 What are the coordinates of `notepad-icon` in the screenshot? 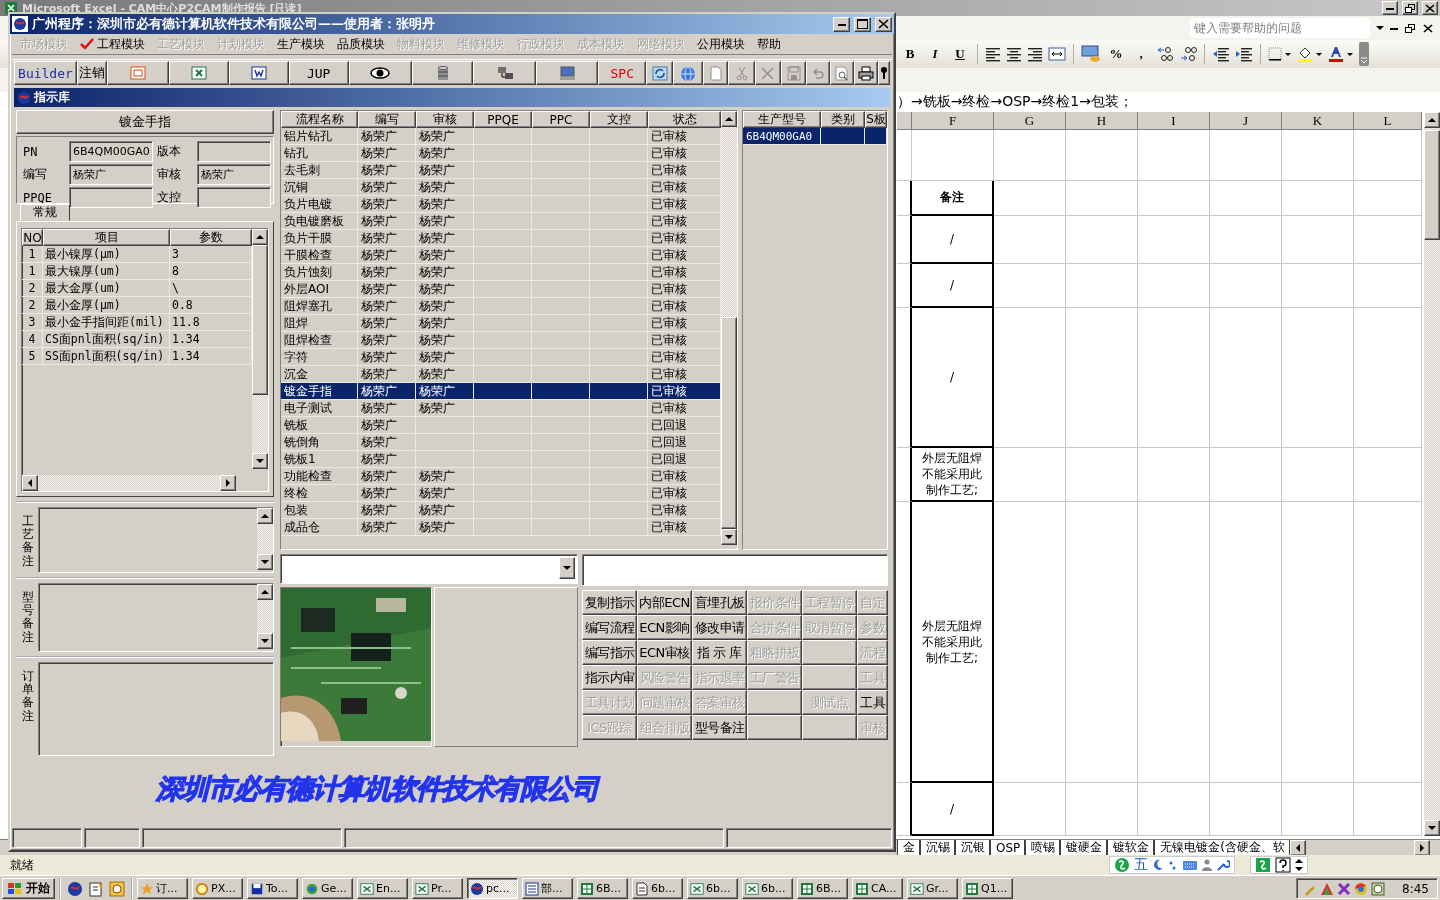 It's located at (96, 888).